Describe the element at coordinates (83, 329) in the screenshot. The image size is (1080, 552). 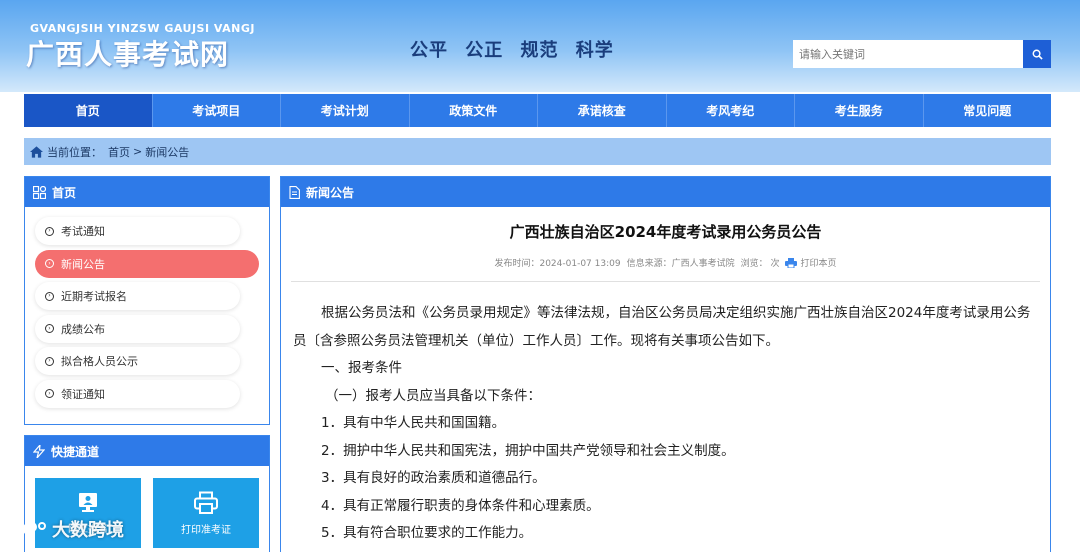
I see `sidebar-item-label: 成绩公布` at that location.